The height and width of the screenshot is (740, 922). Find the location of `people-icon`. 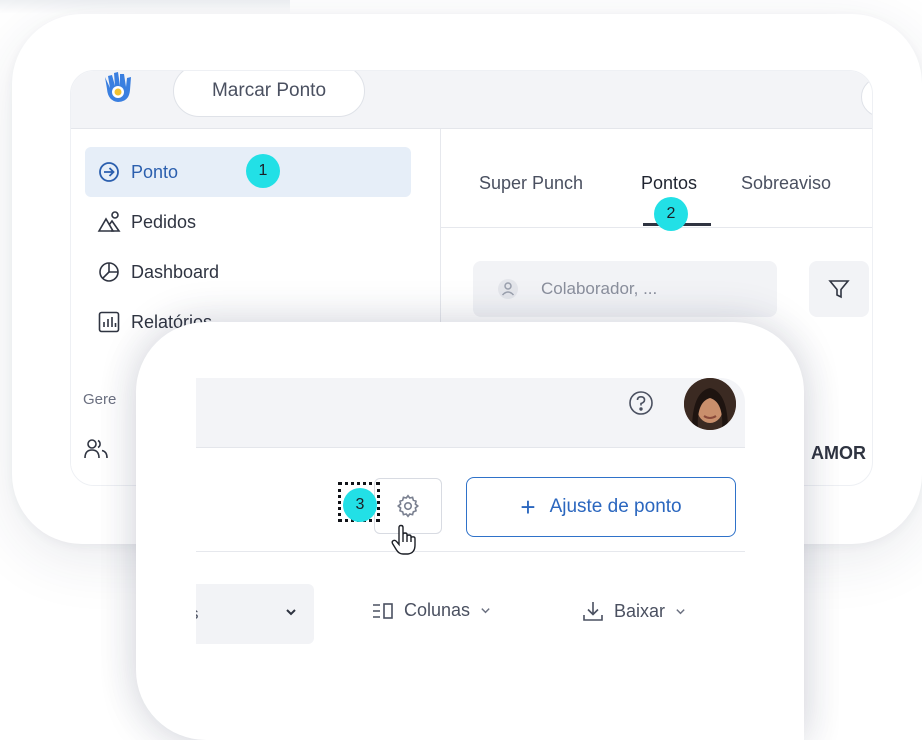

people-icon is located at coordinates (96, 449).